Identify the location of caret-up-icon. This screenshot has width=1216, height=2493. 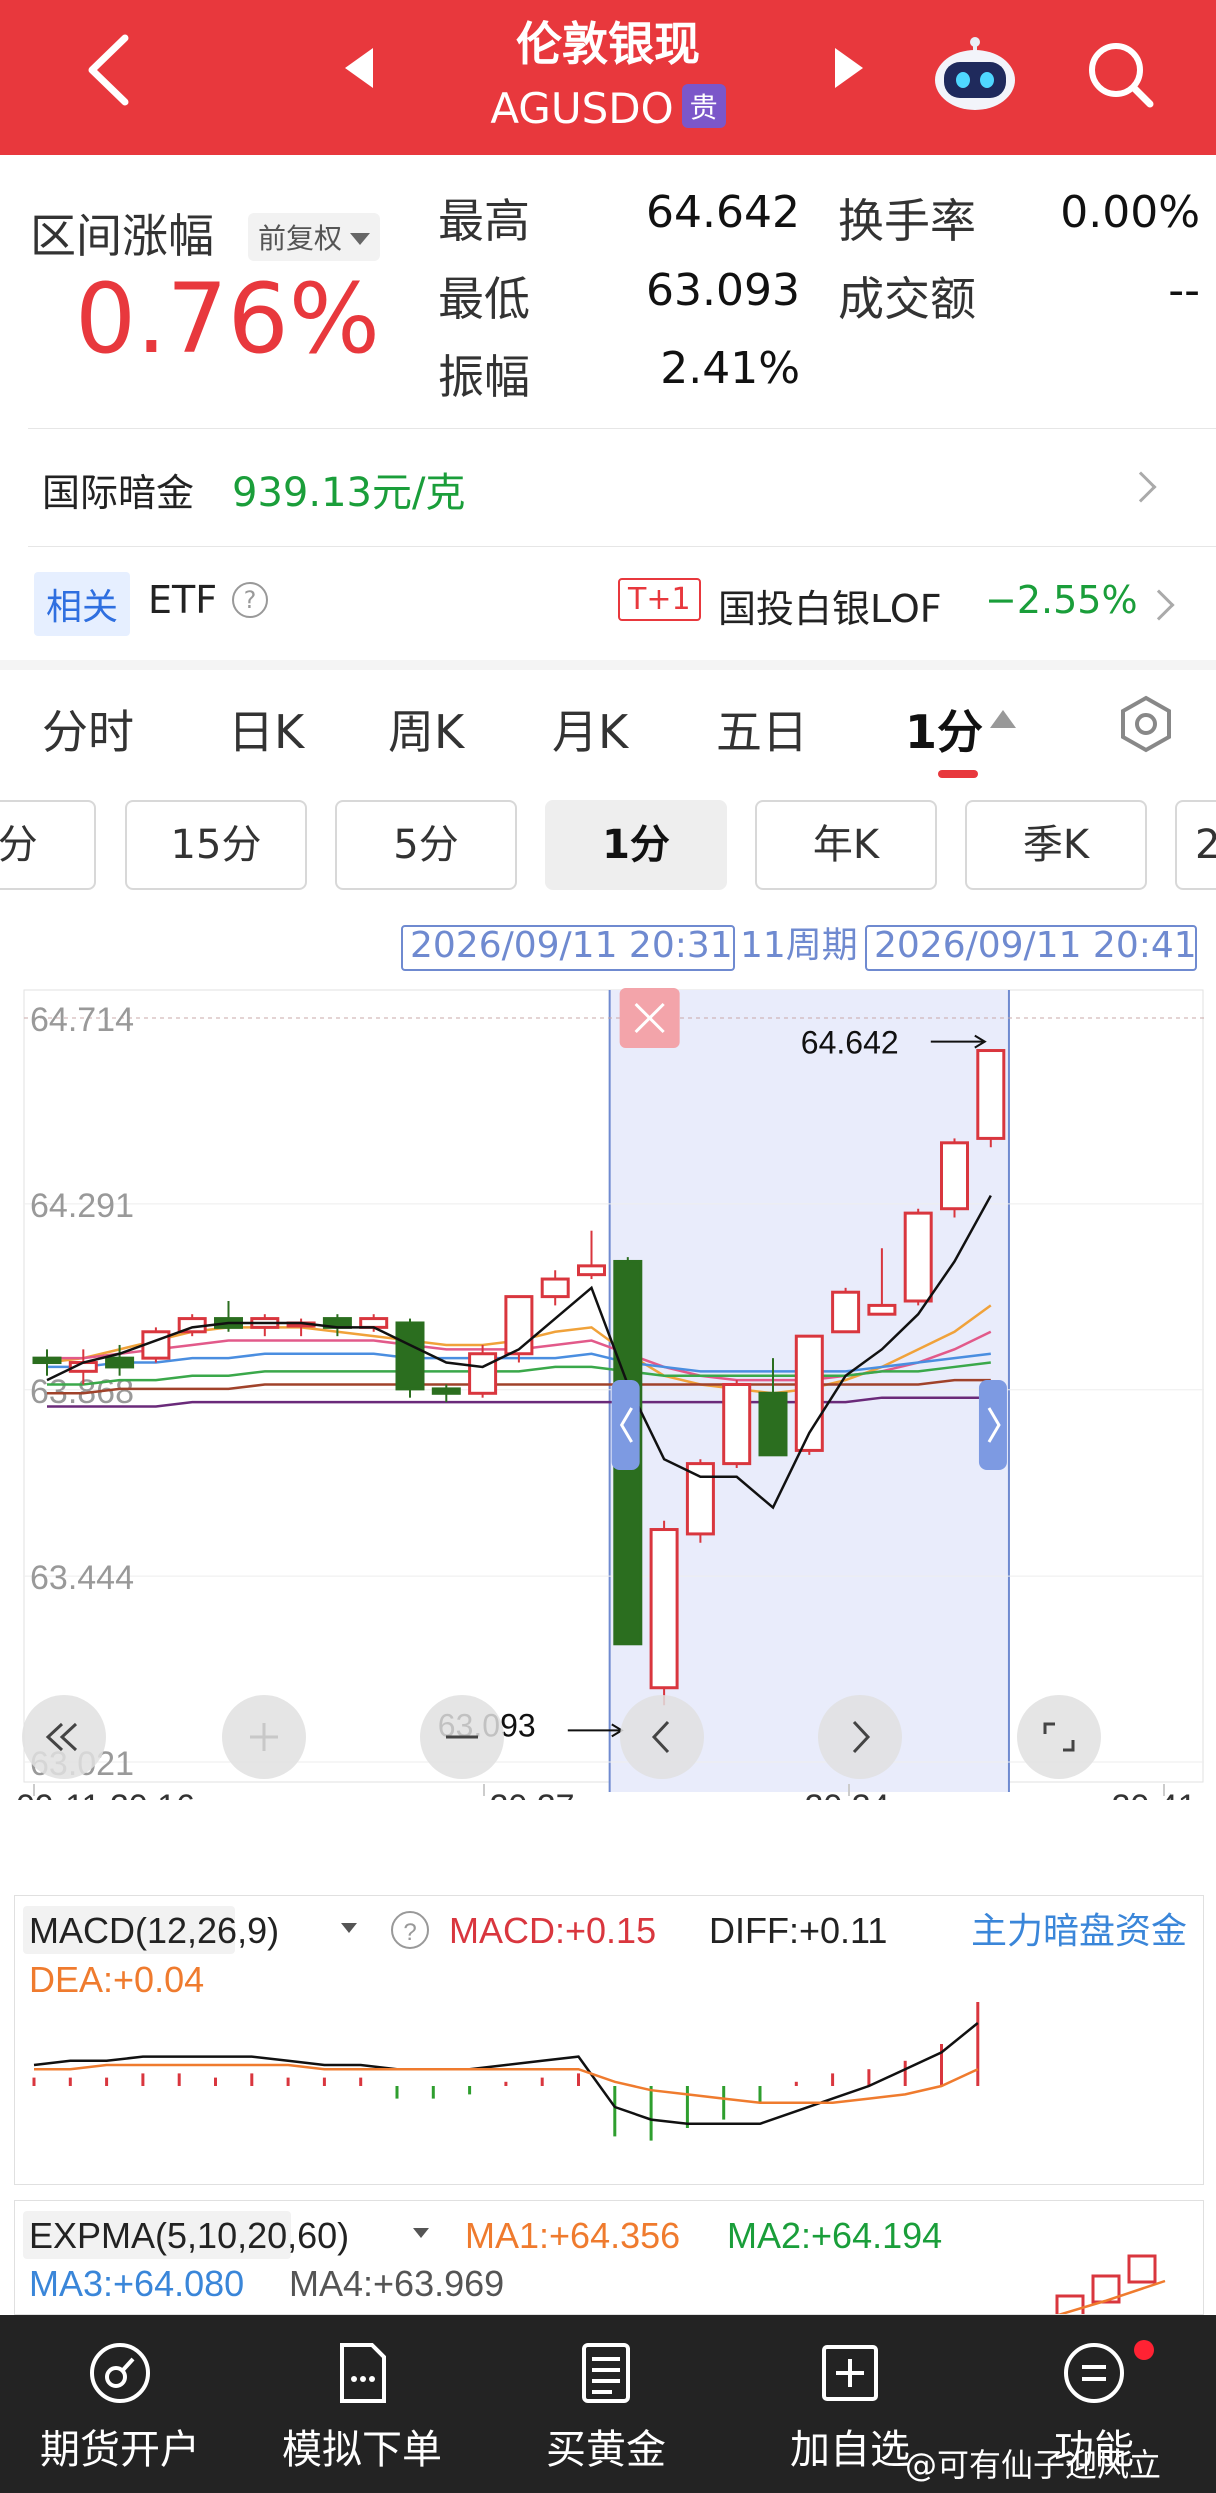
(1003, 719).